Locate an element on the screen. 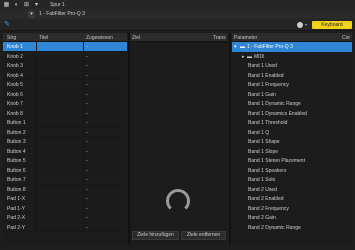  column-header: Titel is located at coordinates (43, 38).